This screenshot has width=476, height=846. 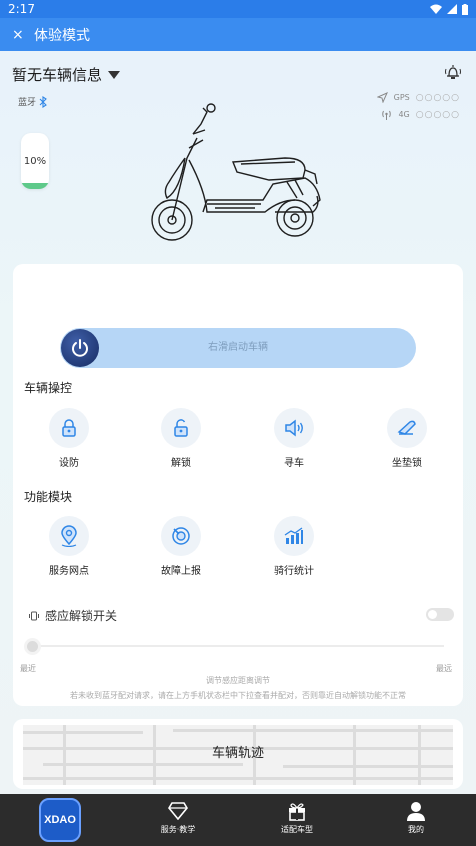 I want to click on range-max-label: 最远, so click(x=444, y=668).